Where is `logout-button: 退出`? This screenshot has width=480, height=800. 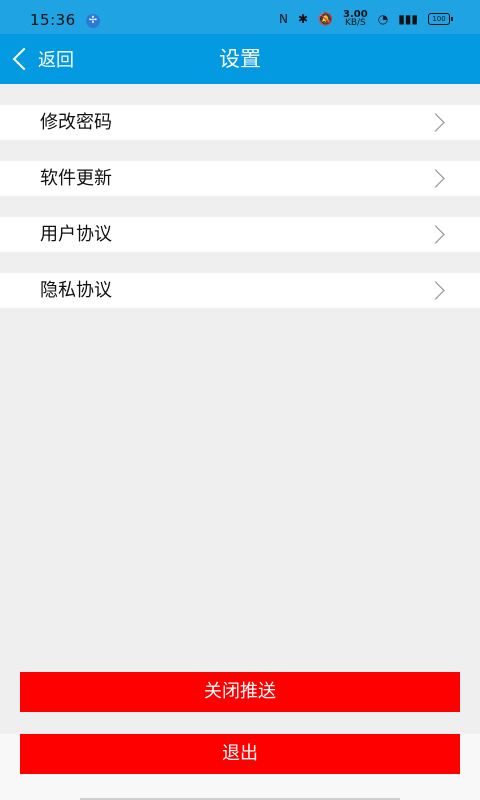
logout-button: 退出 is located at coordinates (240, 754).